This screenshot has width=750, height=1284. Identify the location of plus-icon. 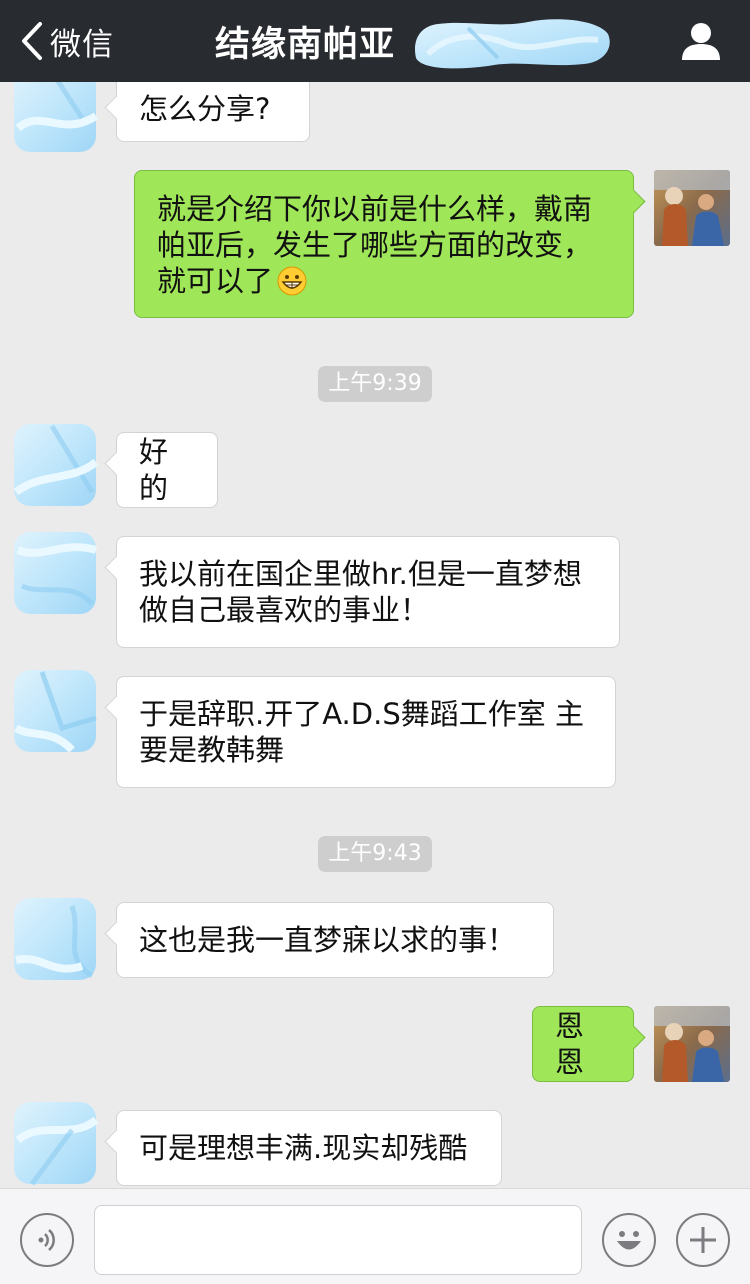
(703, 1240).